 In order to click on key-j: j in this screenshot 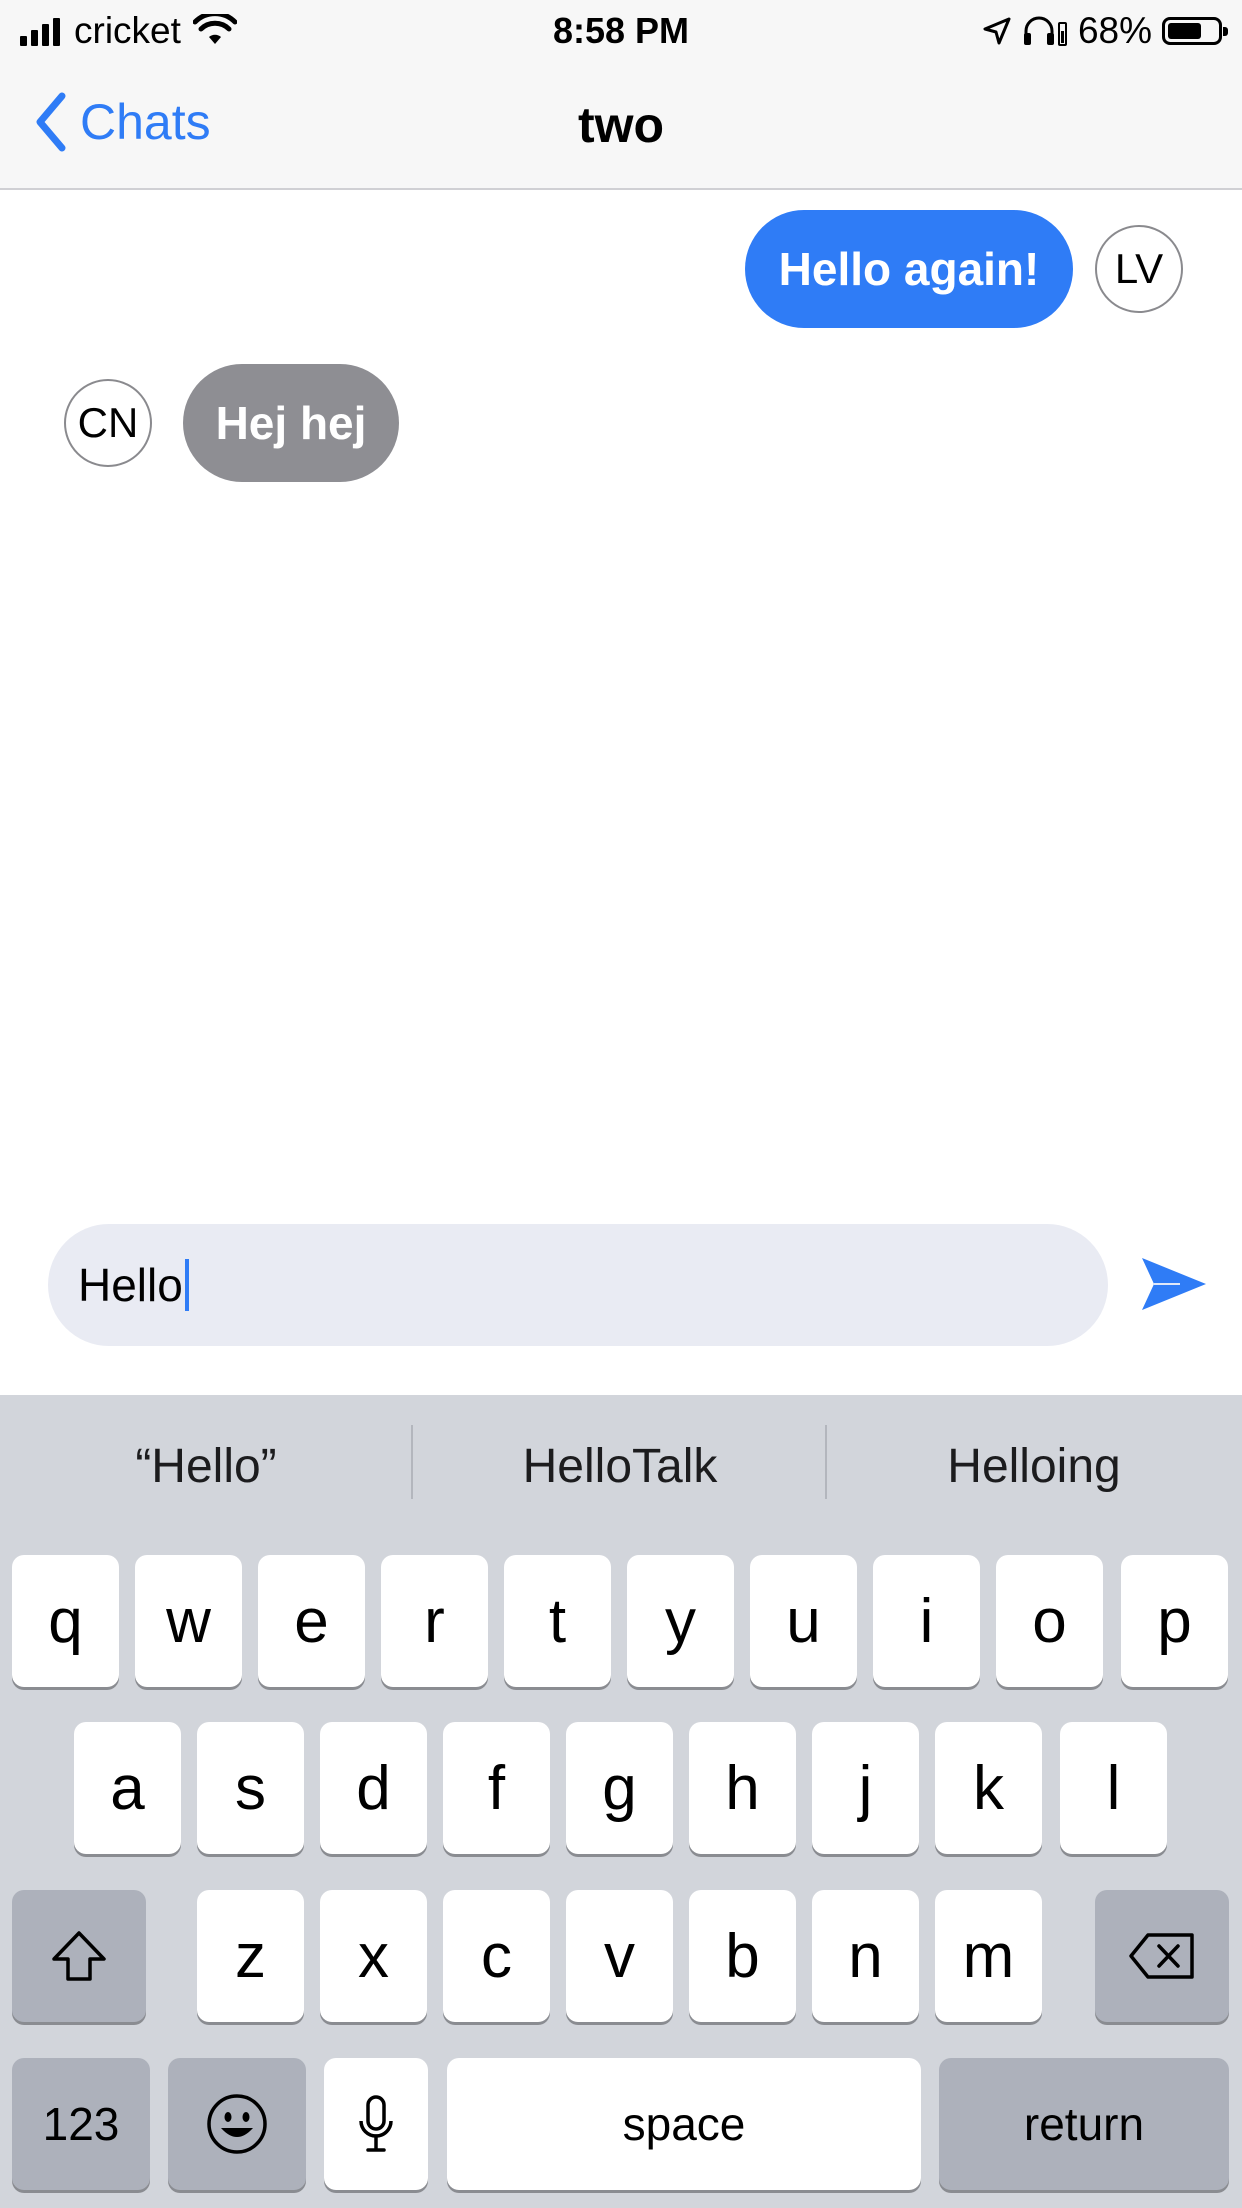, I will do `click(865, 1788)`.